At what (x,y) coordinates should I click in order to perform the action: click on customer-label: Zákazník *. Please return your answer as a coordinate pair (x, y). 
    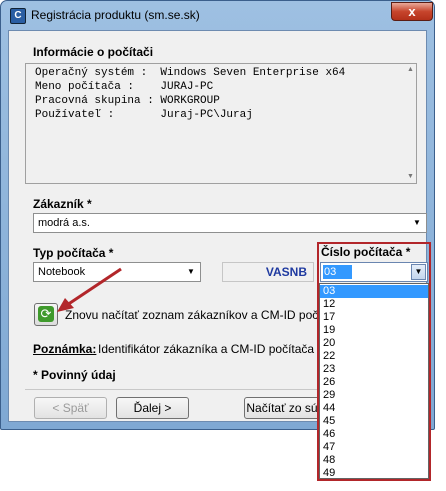
    Looking at the image, I should click on (62, 204).